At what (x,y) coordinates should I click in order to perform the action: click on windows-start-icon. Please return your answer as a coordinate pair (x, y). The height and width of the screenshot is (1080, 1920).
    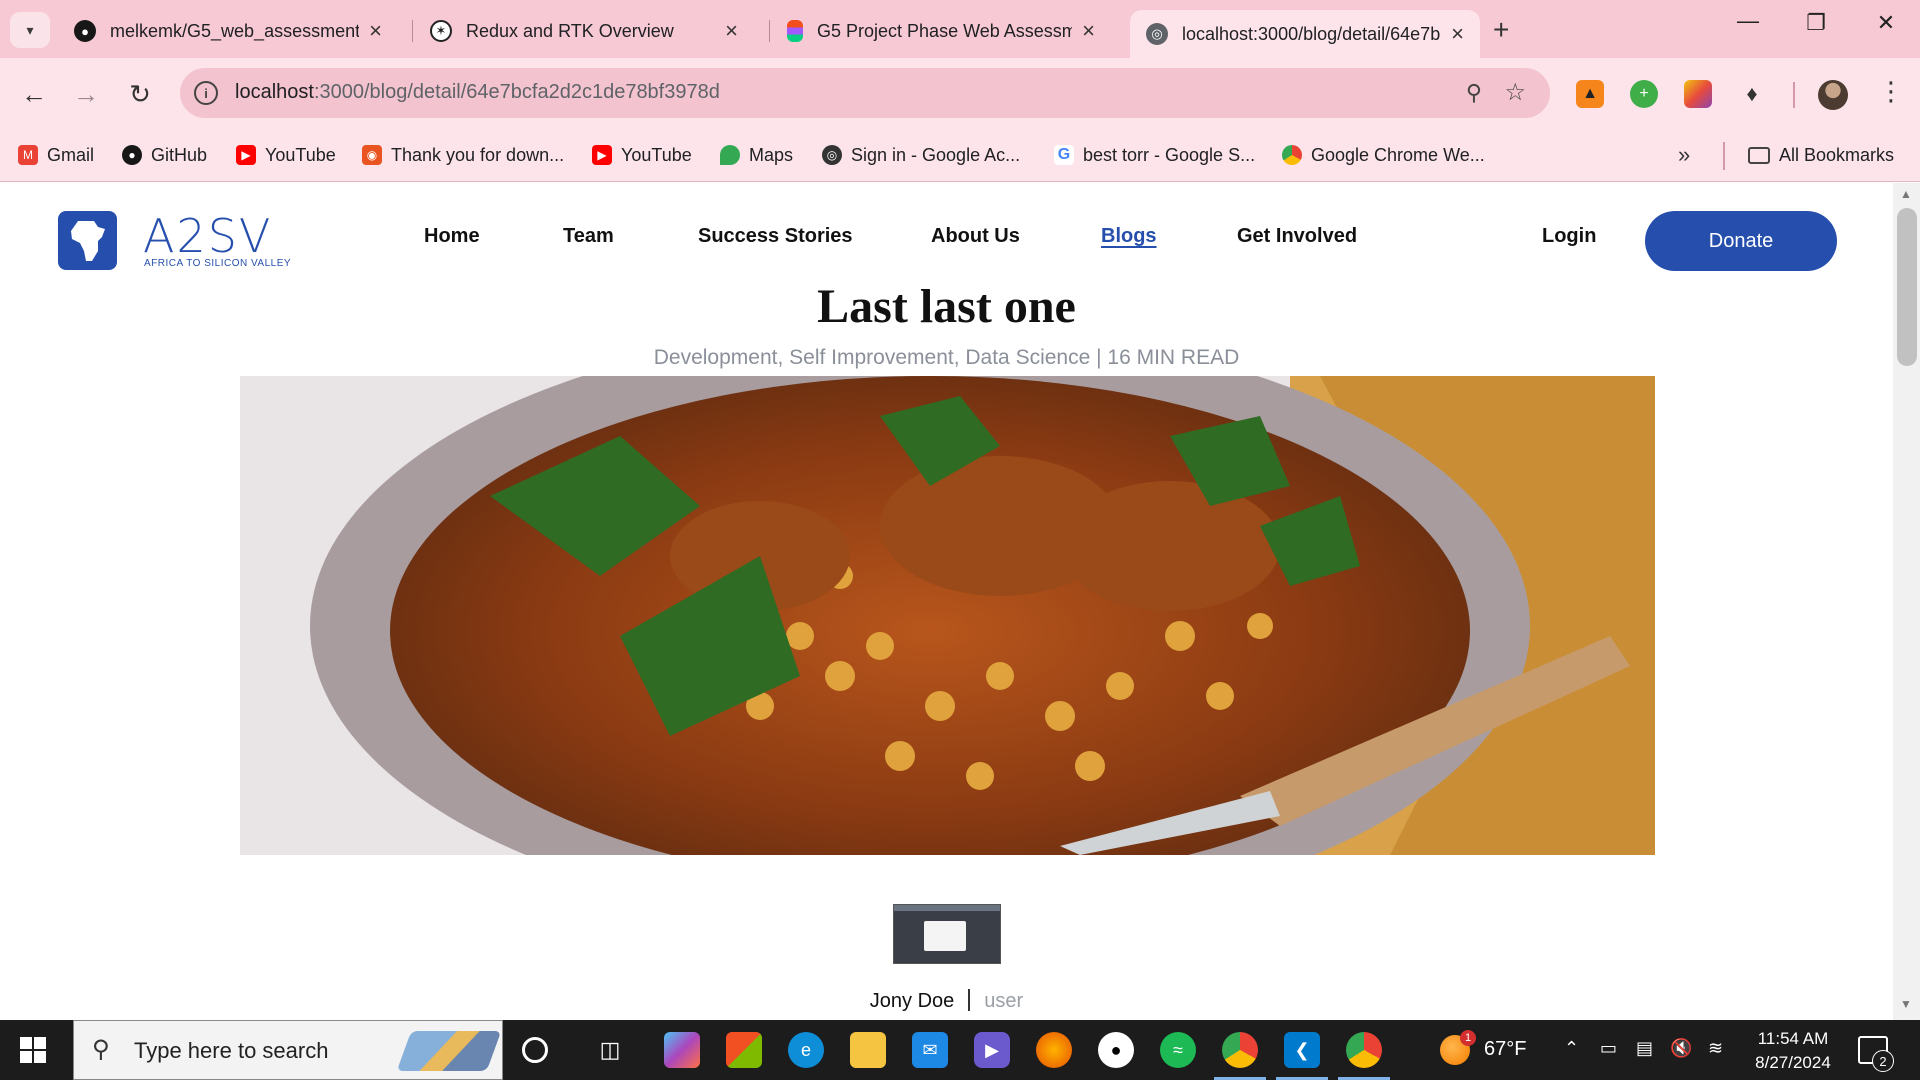
    Looking at the image, I should click on (33, 1050).